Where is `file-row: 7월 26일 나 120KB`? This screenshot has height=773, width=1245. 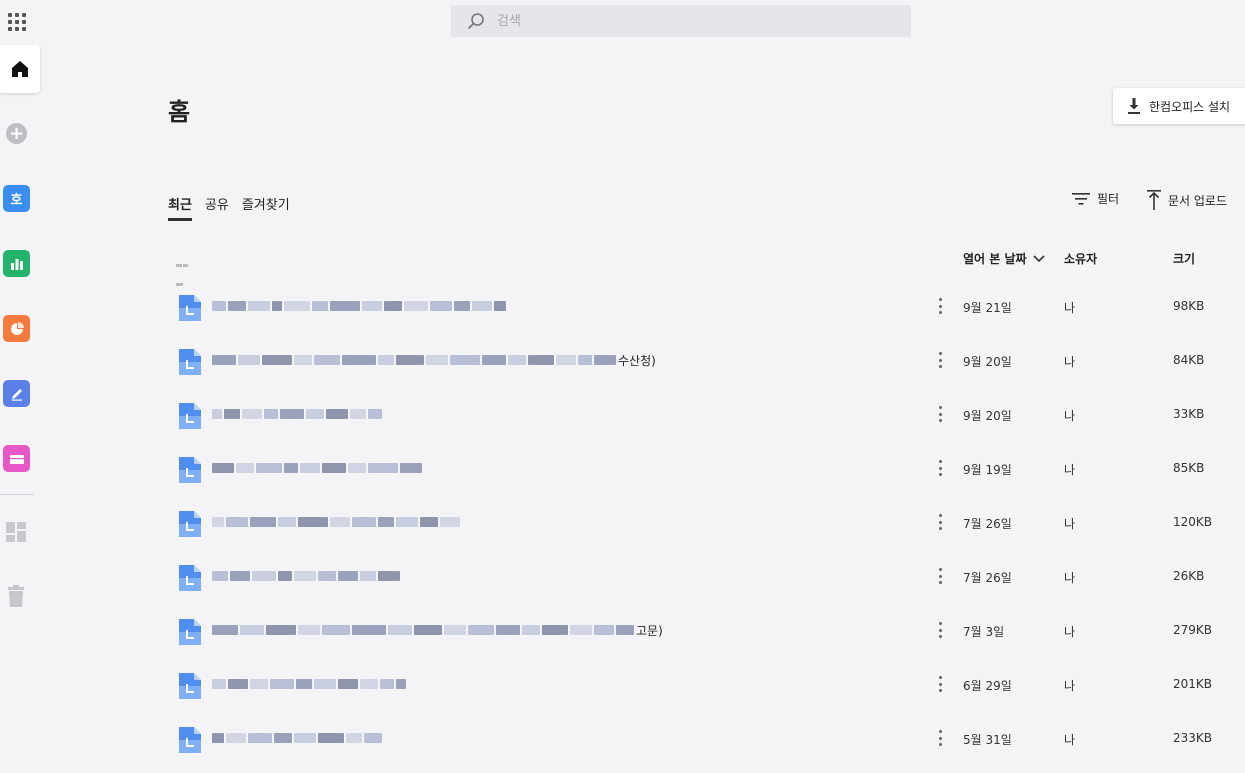
file-row: 7월 26일 나 120KB is located at coordinates (703, 534).